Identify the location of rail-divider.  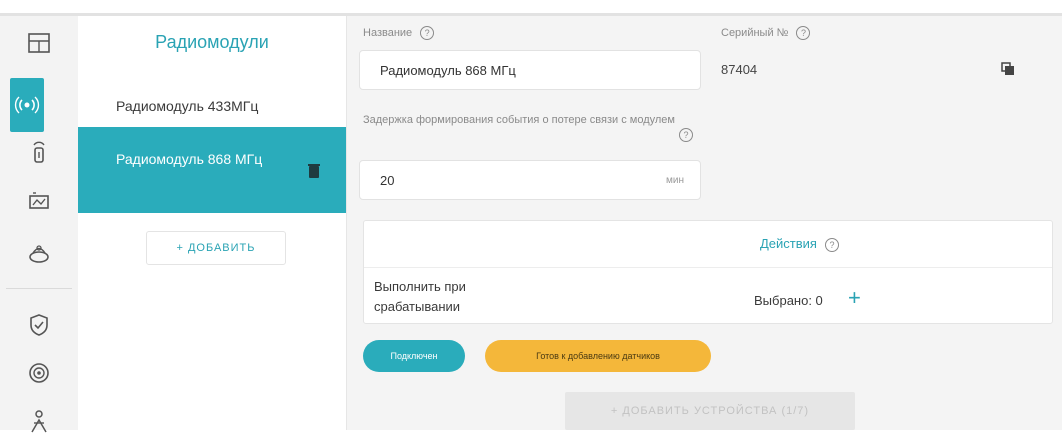
(39, 288).